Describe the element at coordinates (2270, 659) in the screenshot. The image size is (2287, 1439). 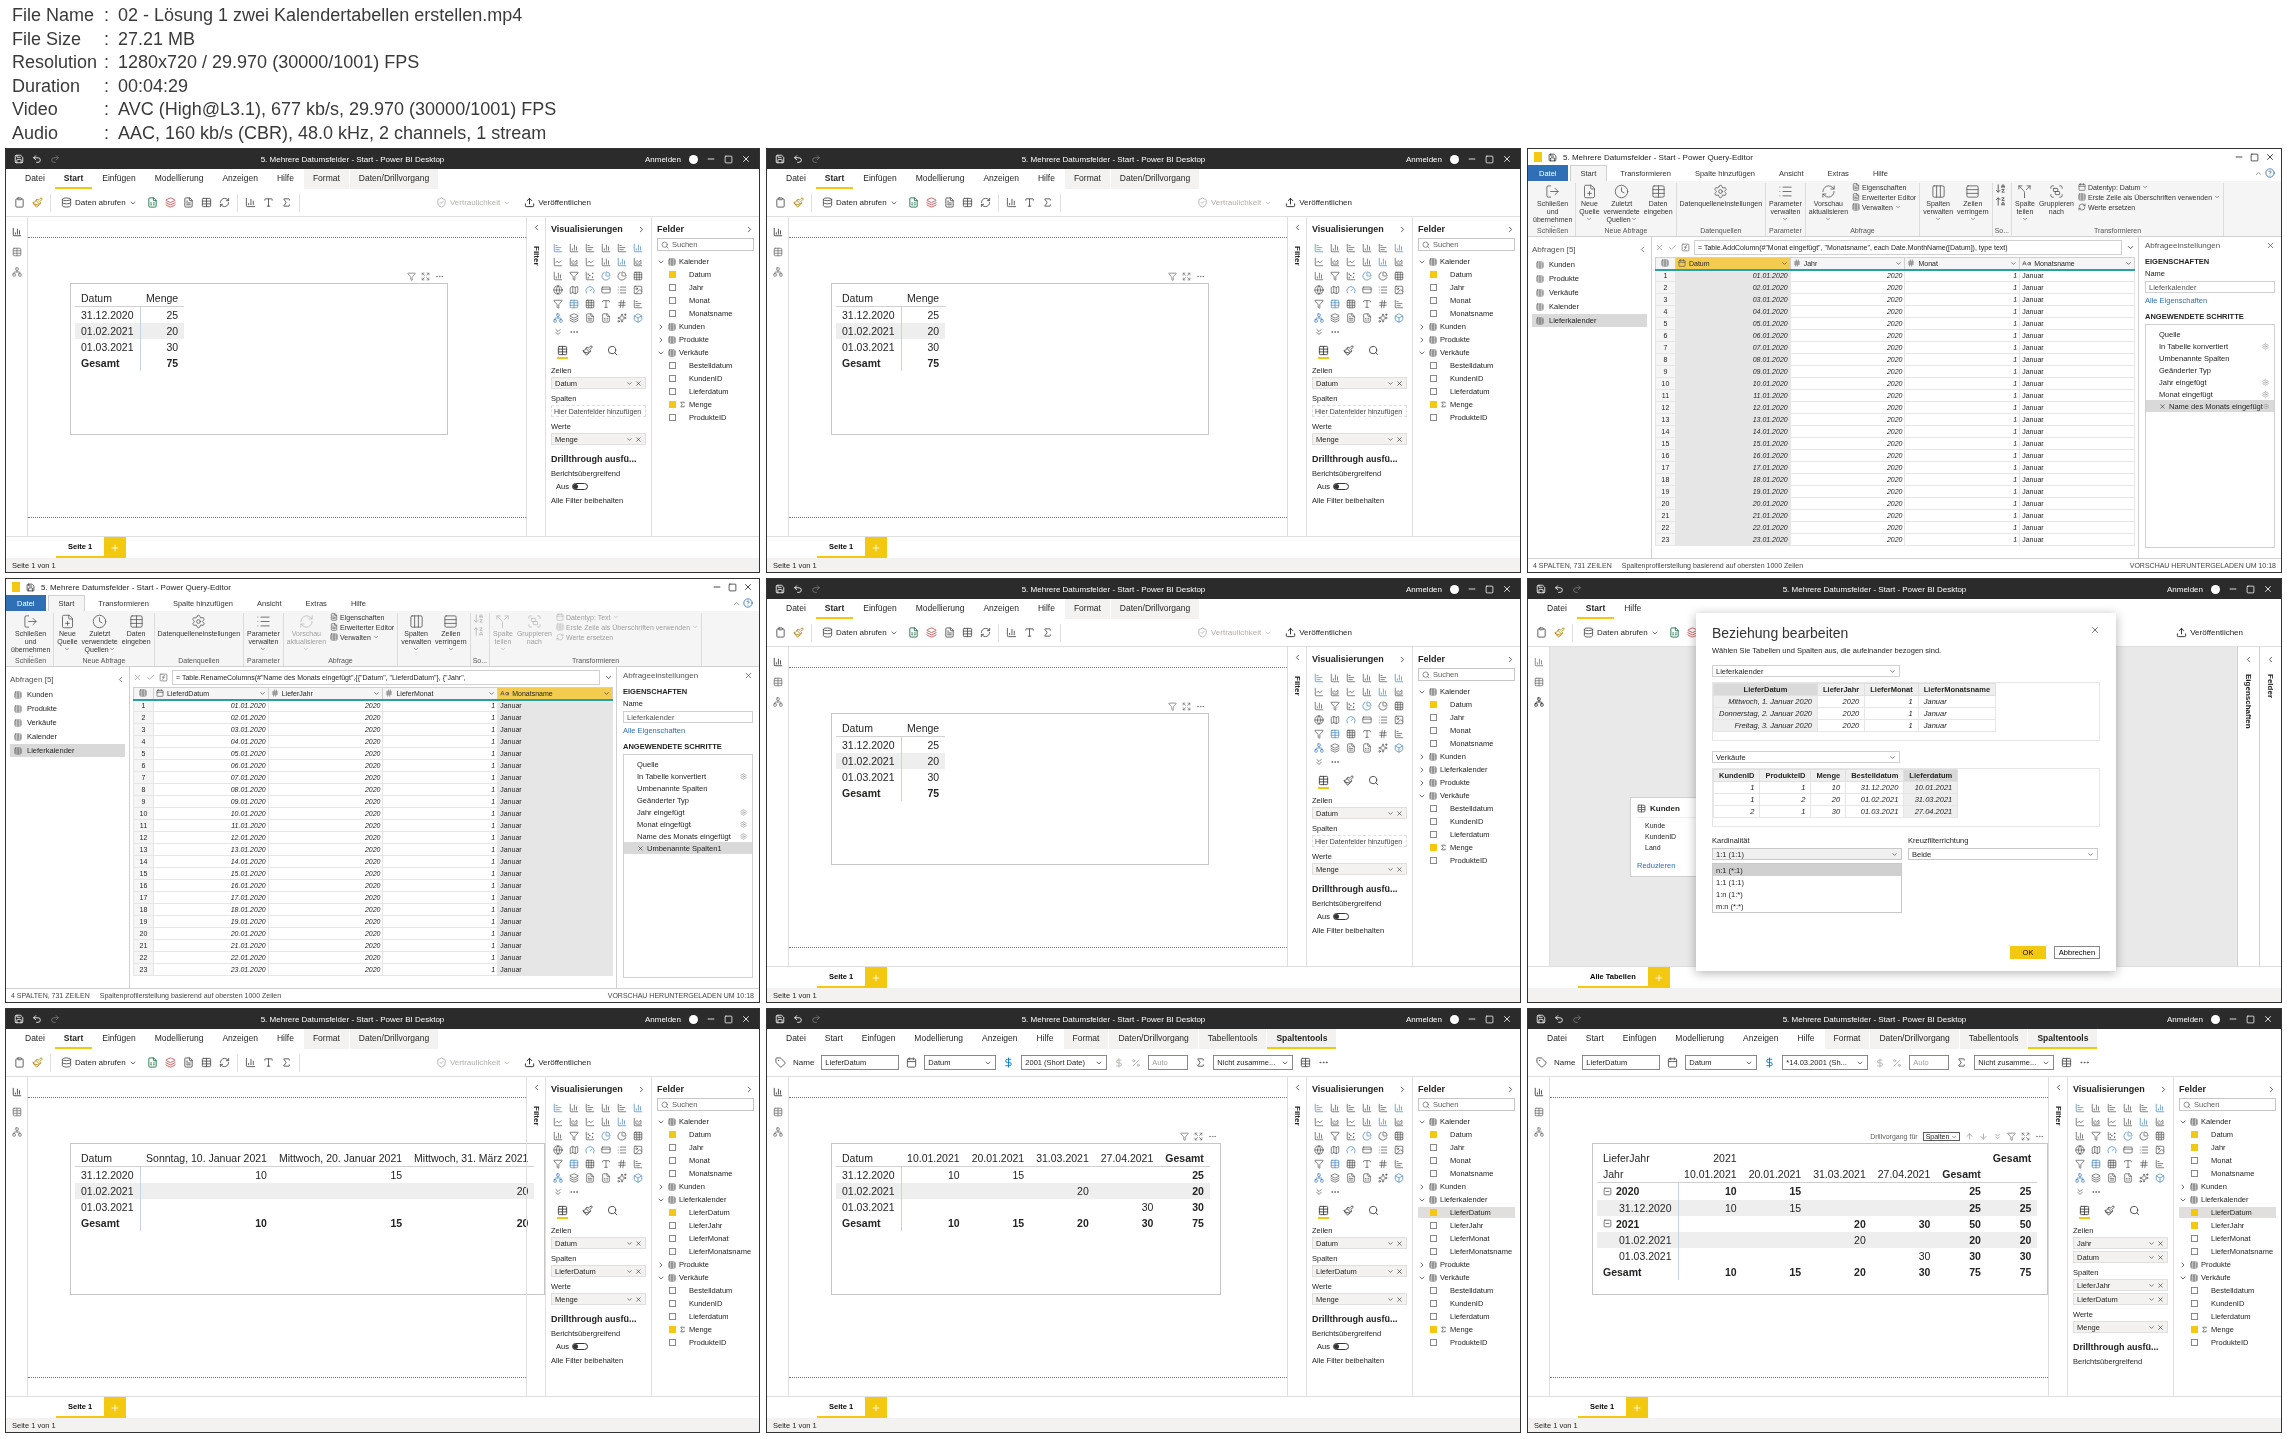
I see `chevron-left-icon` at that location.